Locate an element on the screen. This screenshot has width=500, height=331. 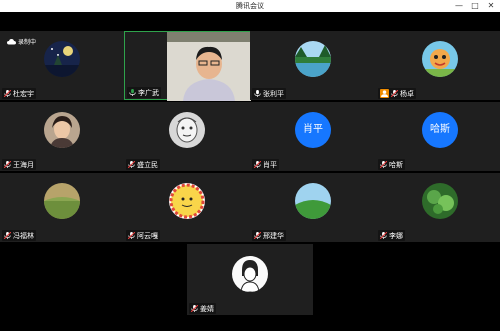
participant-tile: 杨卓 is located at coordinates (438, 65).